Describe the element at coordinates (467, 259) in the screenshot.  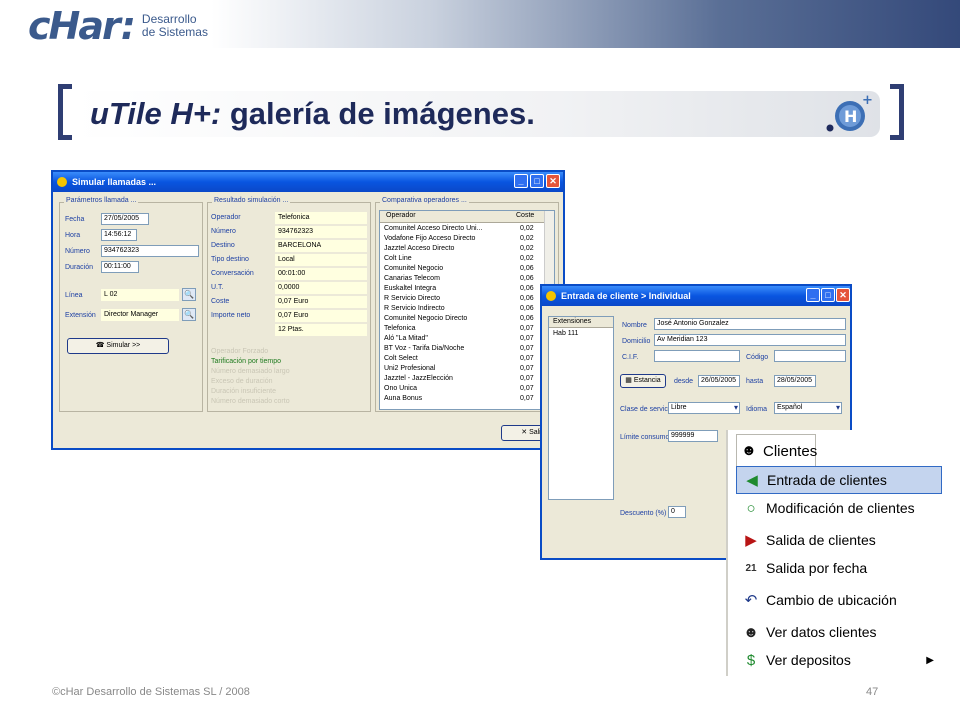
I see `table-row: Colt Line 0,02` at that location.